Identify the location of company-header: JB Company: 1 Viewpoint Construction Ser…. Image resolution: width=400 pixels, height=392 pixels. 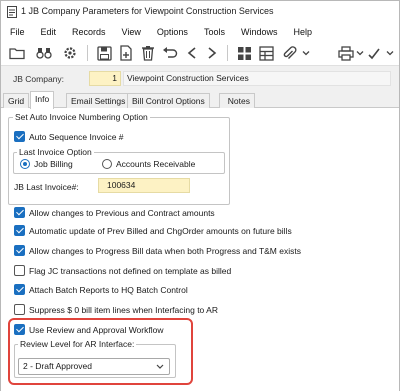
(200, 78).